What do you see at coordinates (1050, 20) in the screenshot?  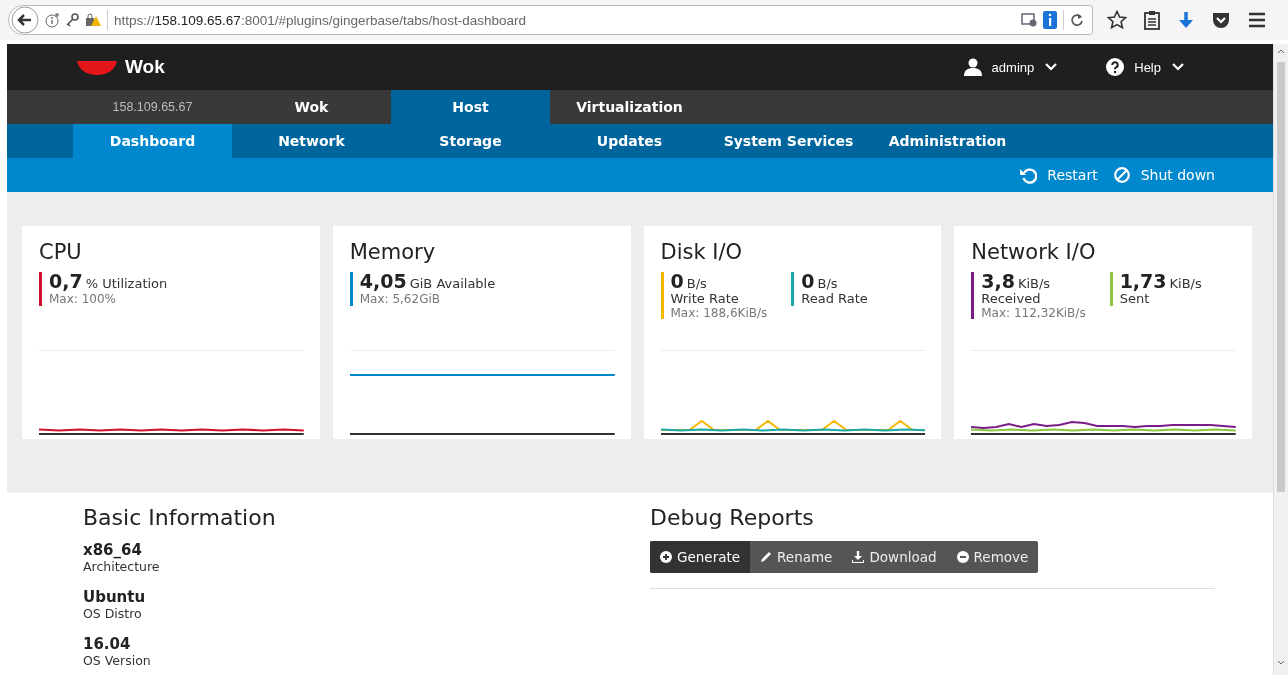 I see `info-badge-icon` at bounding box center [1050, 20].